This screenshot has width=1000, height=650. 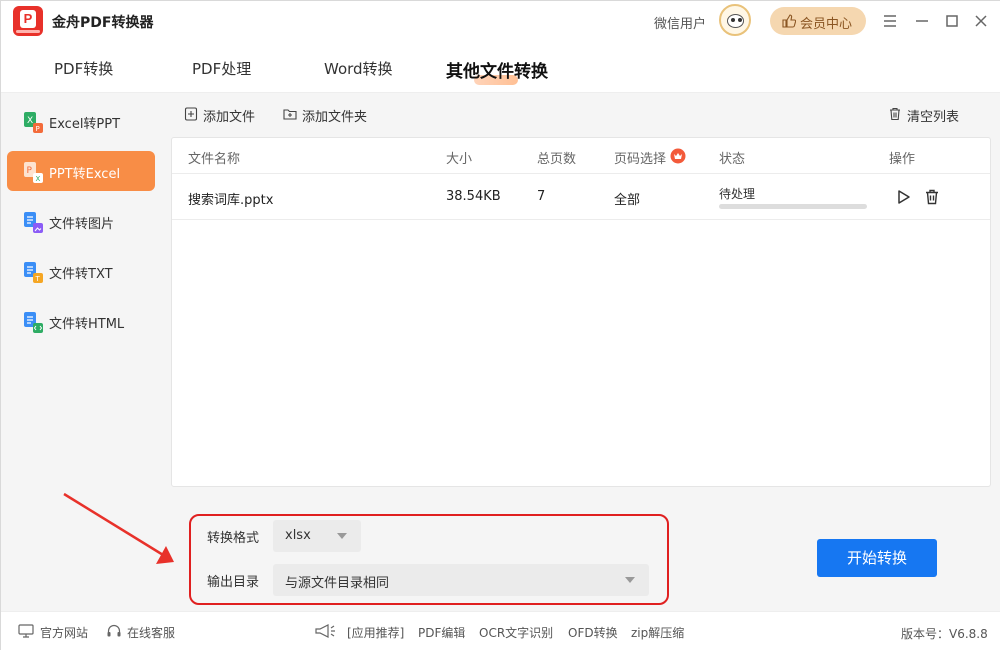 What do you see at coordinates (793, 206) in the screenshot?
I see `progress-bar` at bounding box center [793, 206].